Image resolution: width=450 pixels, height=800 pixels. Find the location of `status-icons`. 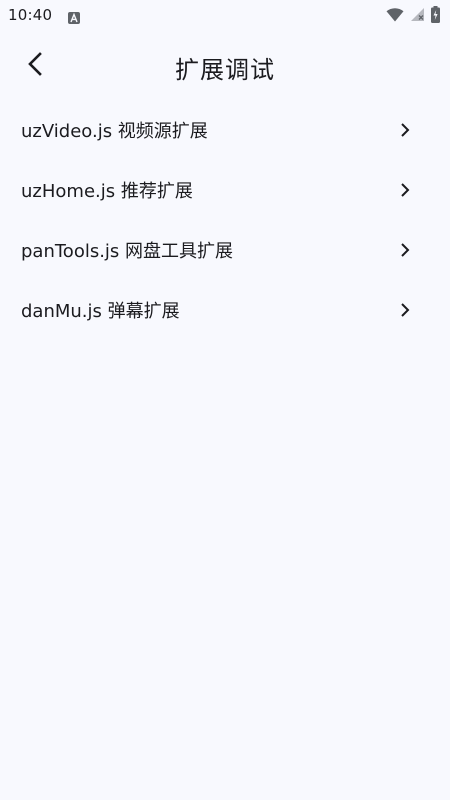

status-icons is located at coordinates (413, 16).